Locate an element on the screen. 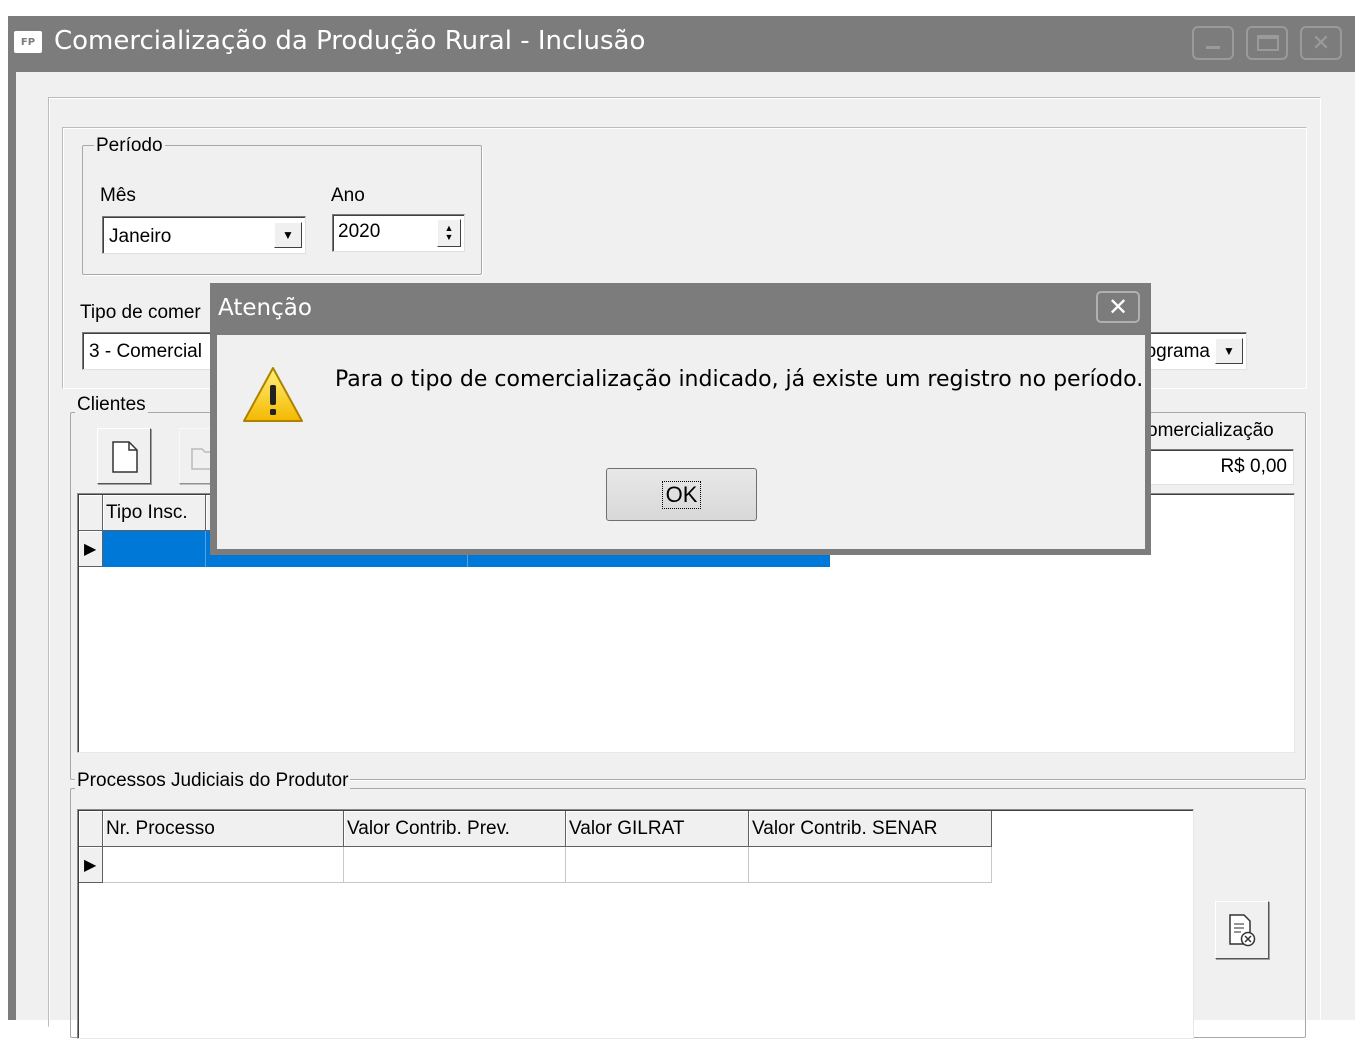 The image size is (1355, 1039). maximize-button is located at coordinates (1267, 43).